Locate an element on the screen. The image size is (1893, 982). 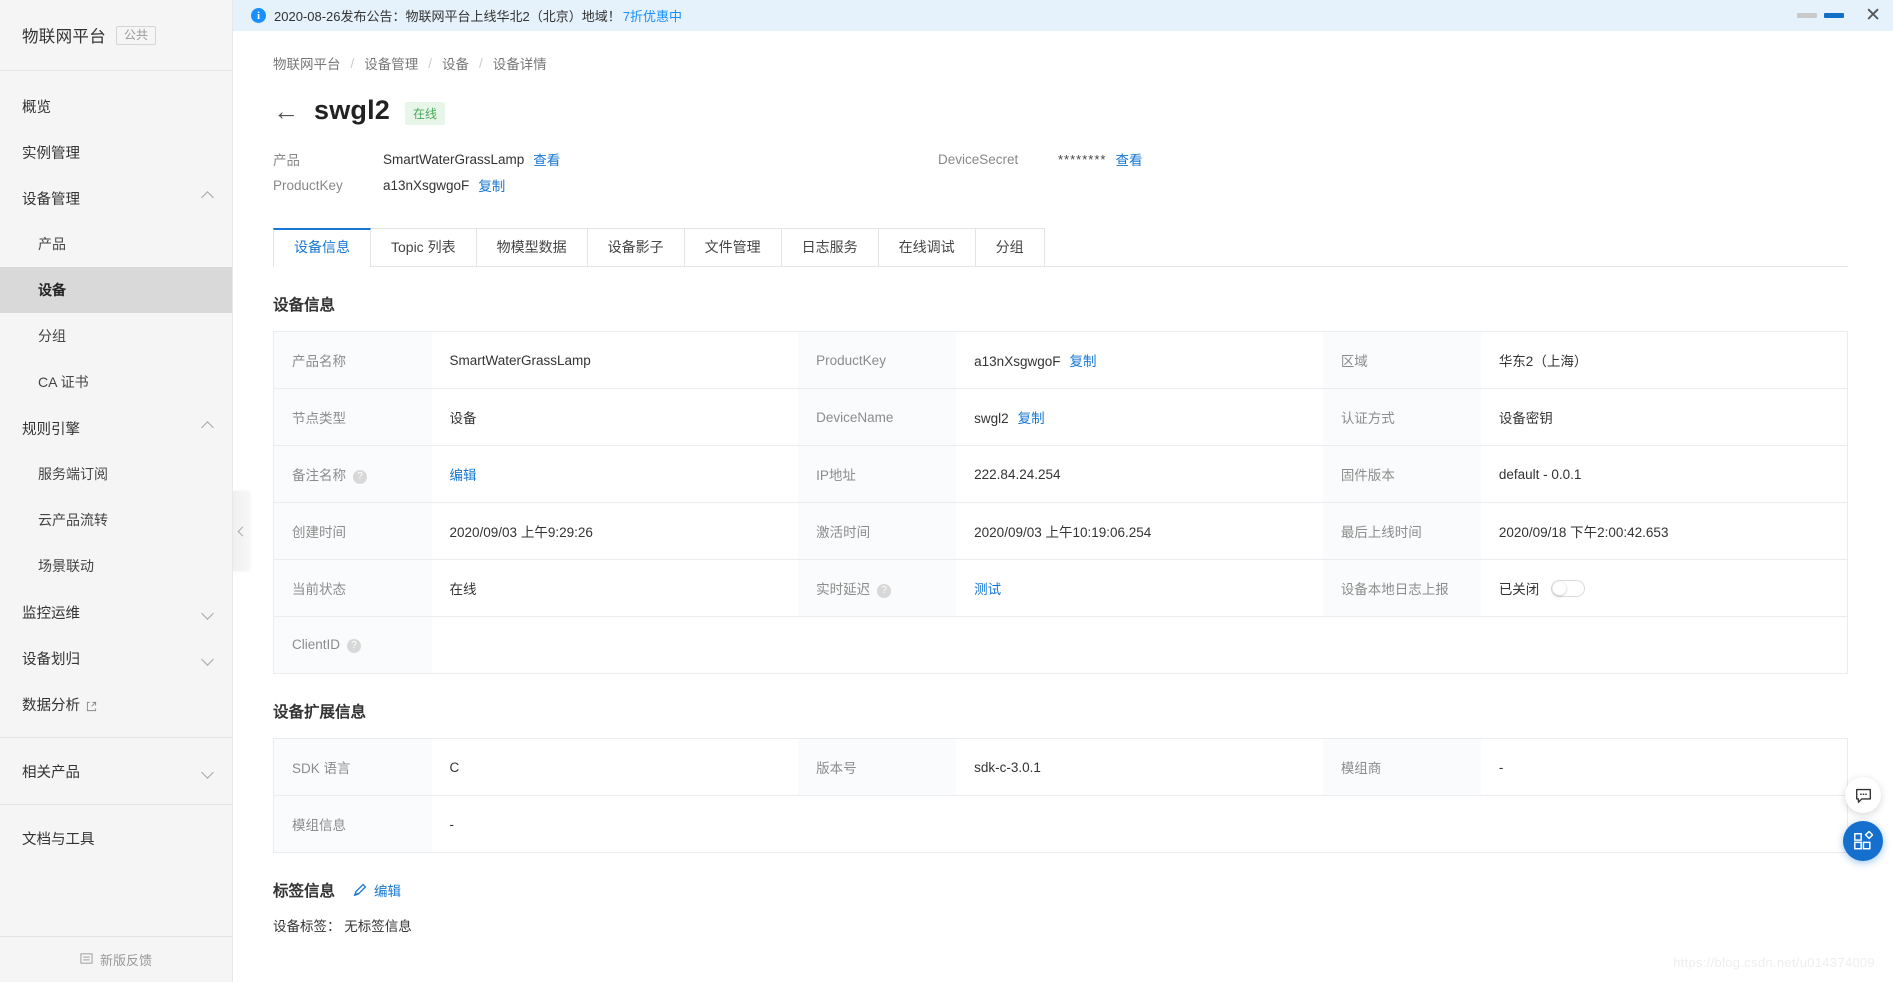
sidebar-item-2: 设备管理 is located at coordinates (116, 198).